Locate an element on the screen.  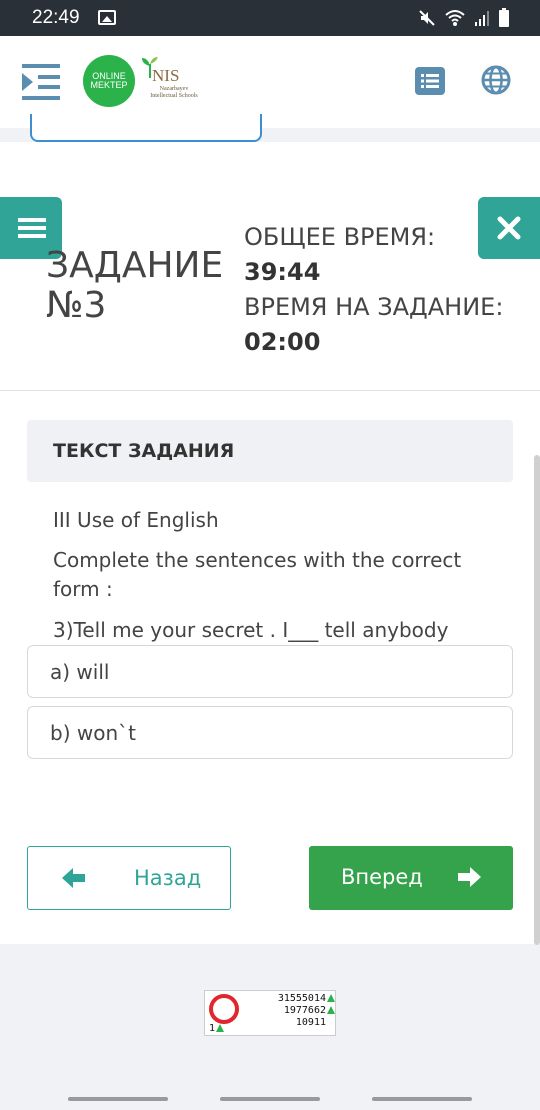
answer-option-a: a) will is located at coordinates (270, 671).